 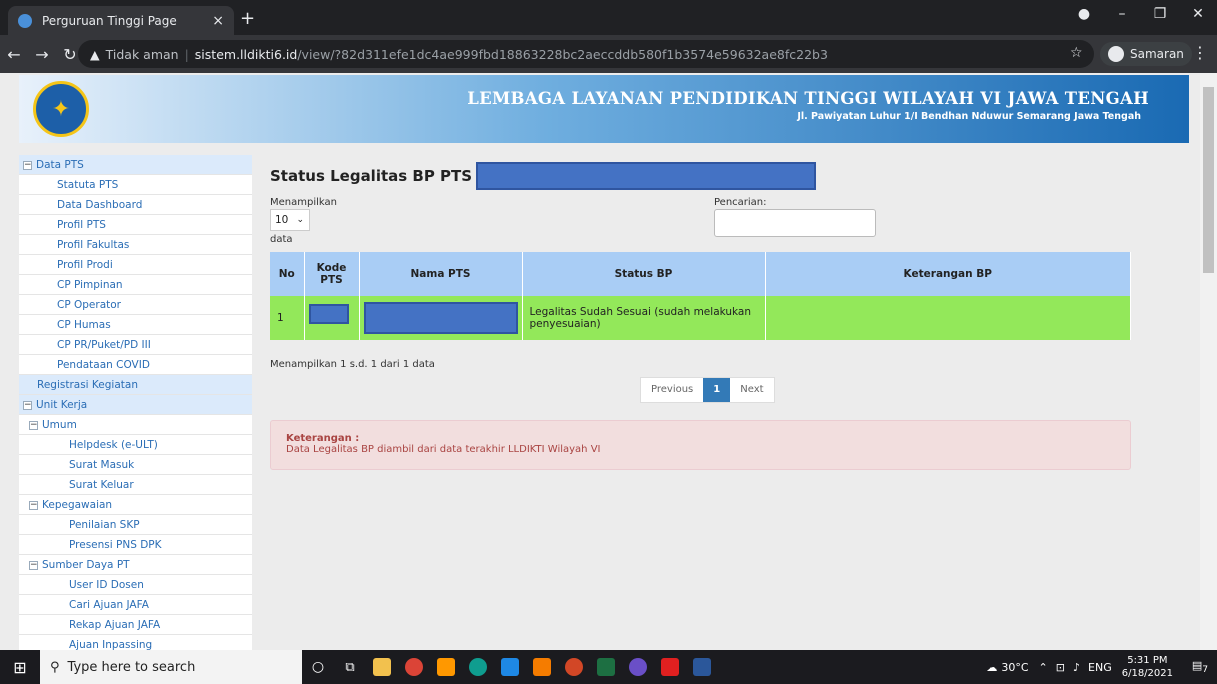 I want to click on previous-button: Previous, so click(x=672, y=390).